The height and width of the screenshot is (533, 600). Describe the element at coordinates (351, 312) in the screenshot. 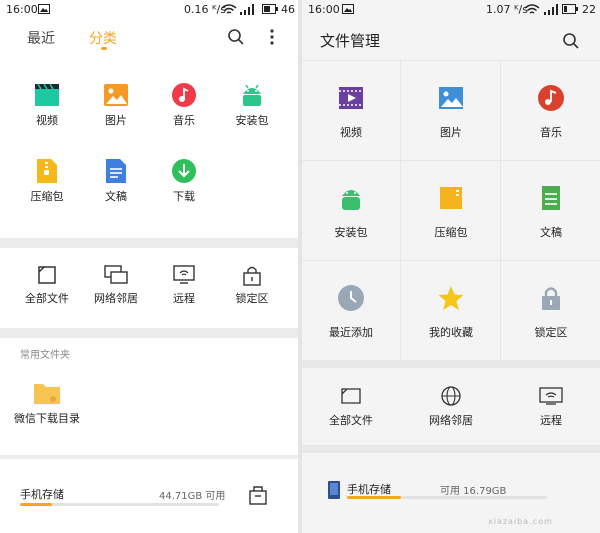

I see `grid-recently-added: 最近添加` at that location.